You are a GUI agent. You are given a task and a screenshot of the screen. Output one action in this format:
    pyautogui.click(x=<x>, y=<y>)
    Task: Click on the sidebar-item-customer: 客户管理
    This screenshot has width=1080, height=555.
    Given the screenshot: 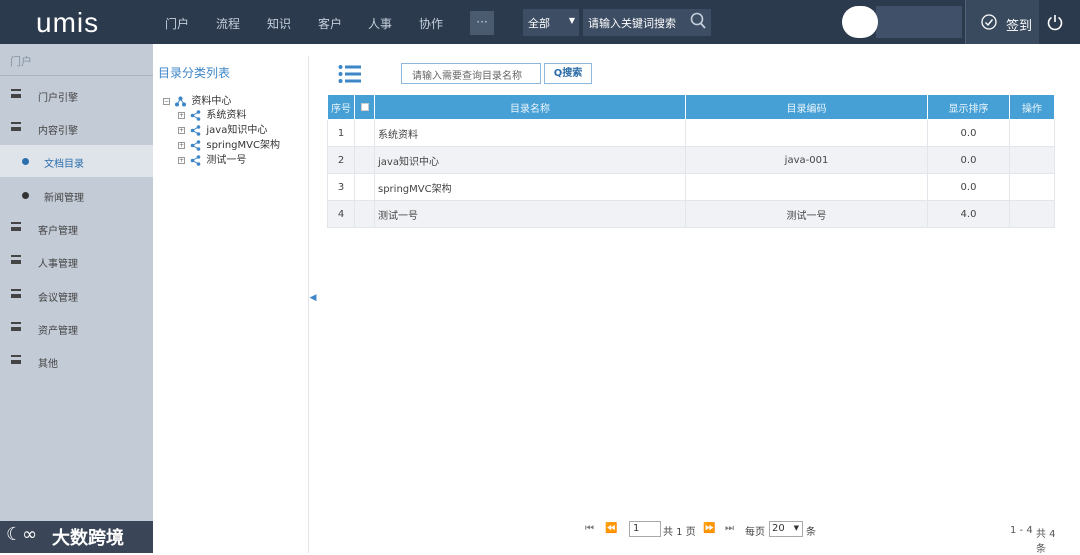 What is the action you would take?
    pyautogui.click(x=76, y=228)
    